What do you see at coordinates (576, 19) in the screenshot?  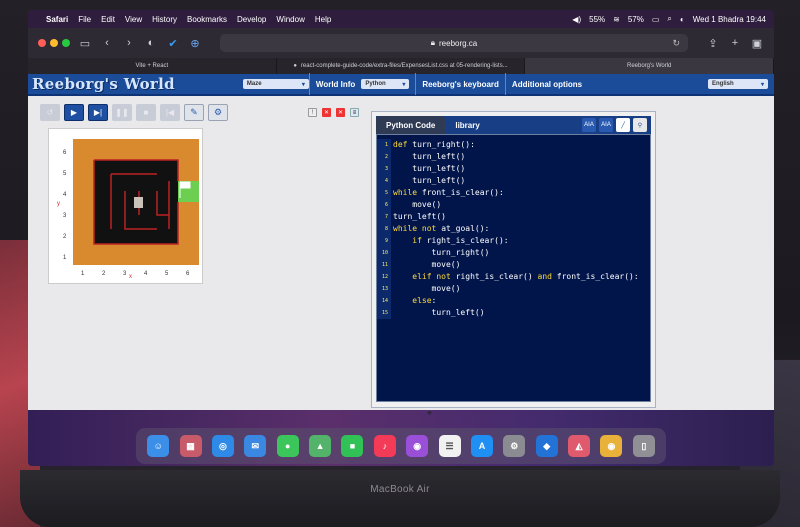 I see `volume-icon: ◀)` at bounding box center [576, 19].